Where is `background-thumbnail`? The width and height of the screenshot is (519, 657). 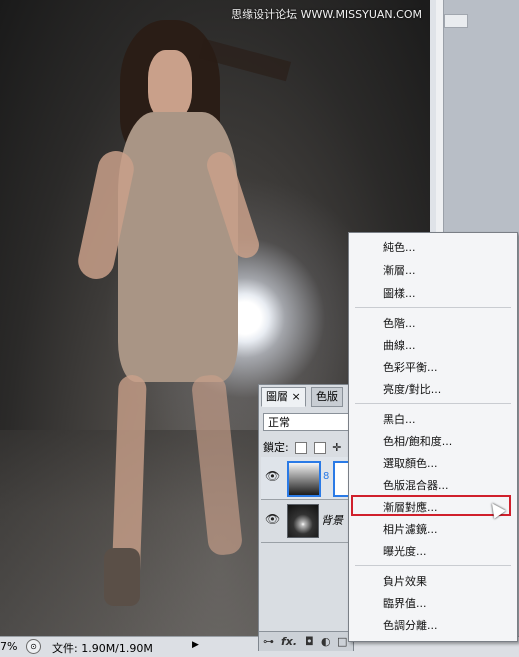
background-thumbnail is located at coordinates (303, 521).